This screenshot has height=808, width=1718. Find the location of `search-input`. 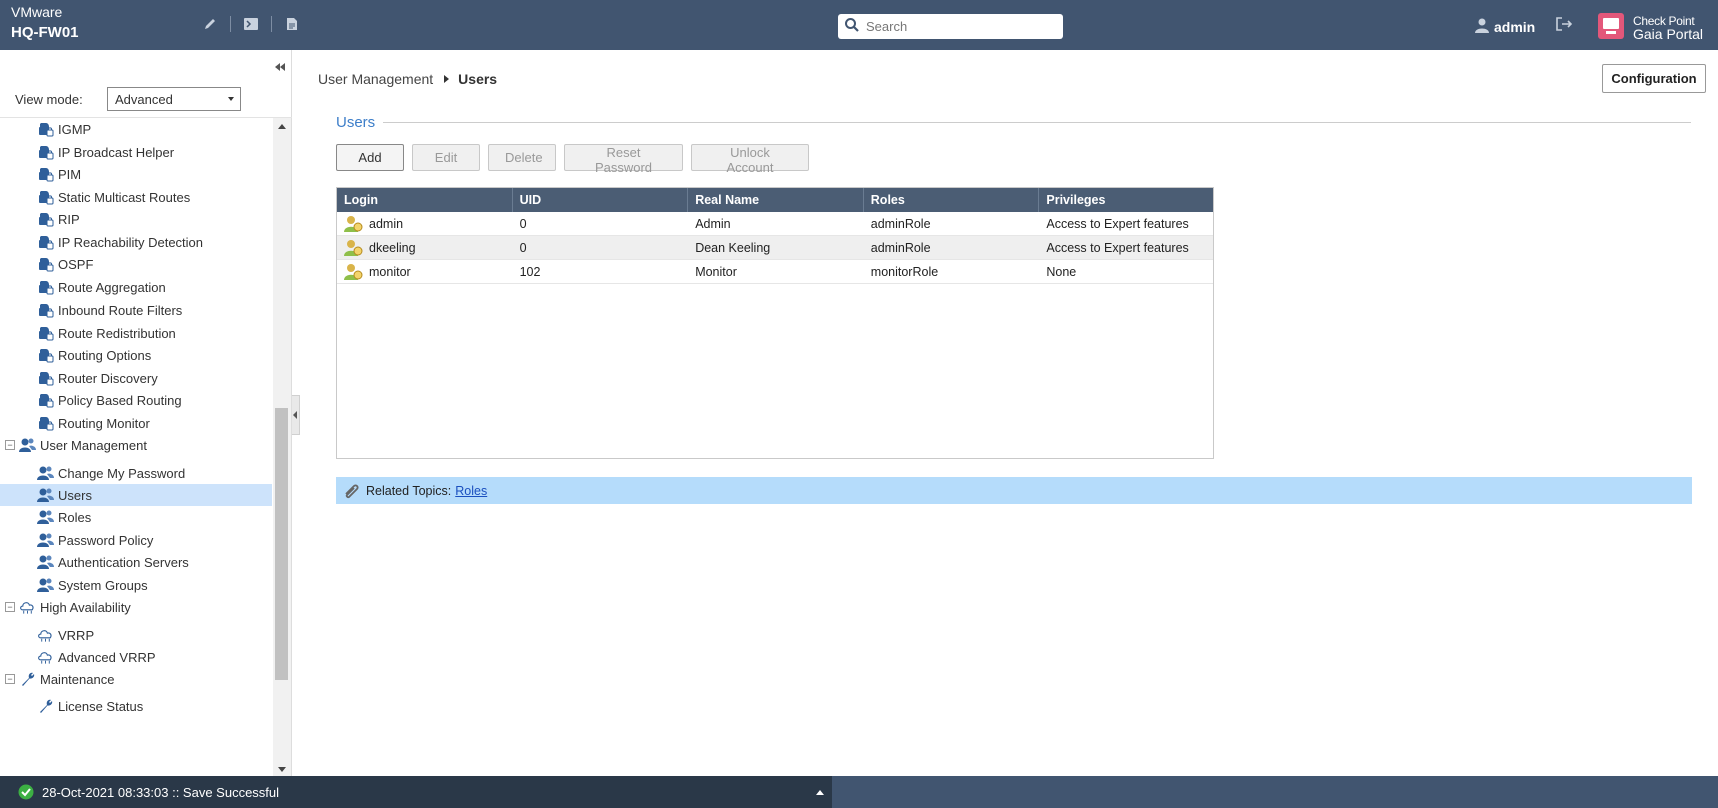

search-input is located at coordinates (961, 26).